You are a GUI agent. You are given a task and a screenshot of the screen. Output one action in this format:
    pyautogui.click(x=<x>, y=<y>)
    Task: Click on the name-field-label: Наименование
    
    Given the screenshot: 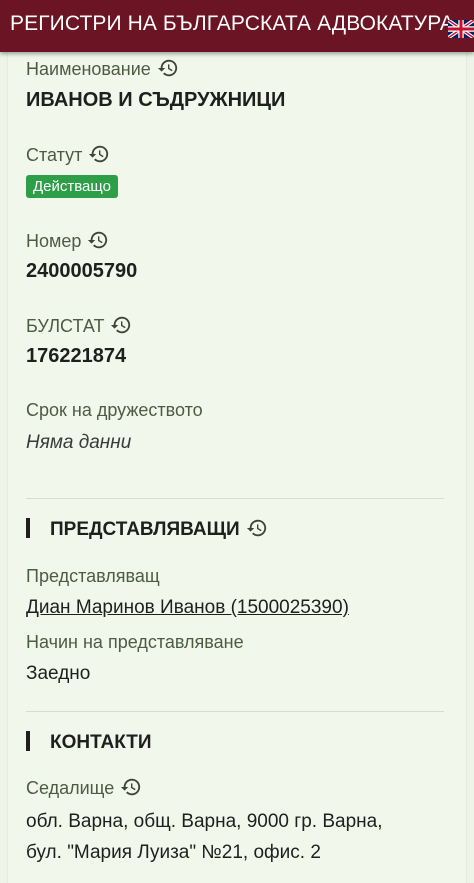 What is the action you would take?
    pyautogui.click(x=102, y=68)
    